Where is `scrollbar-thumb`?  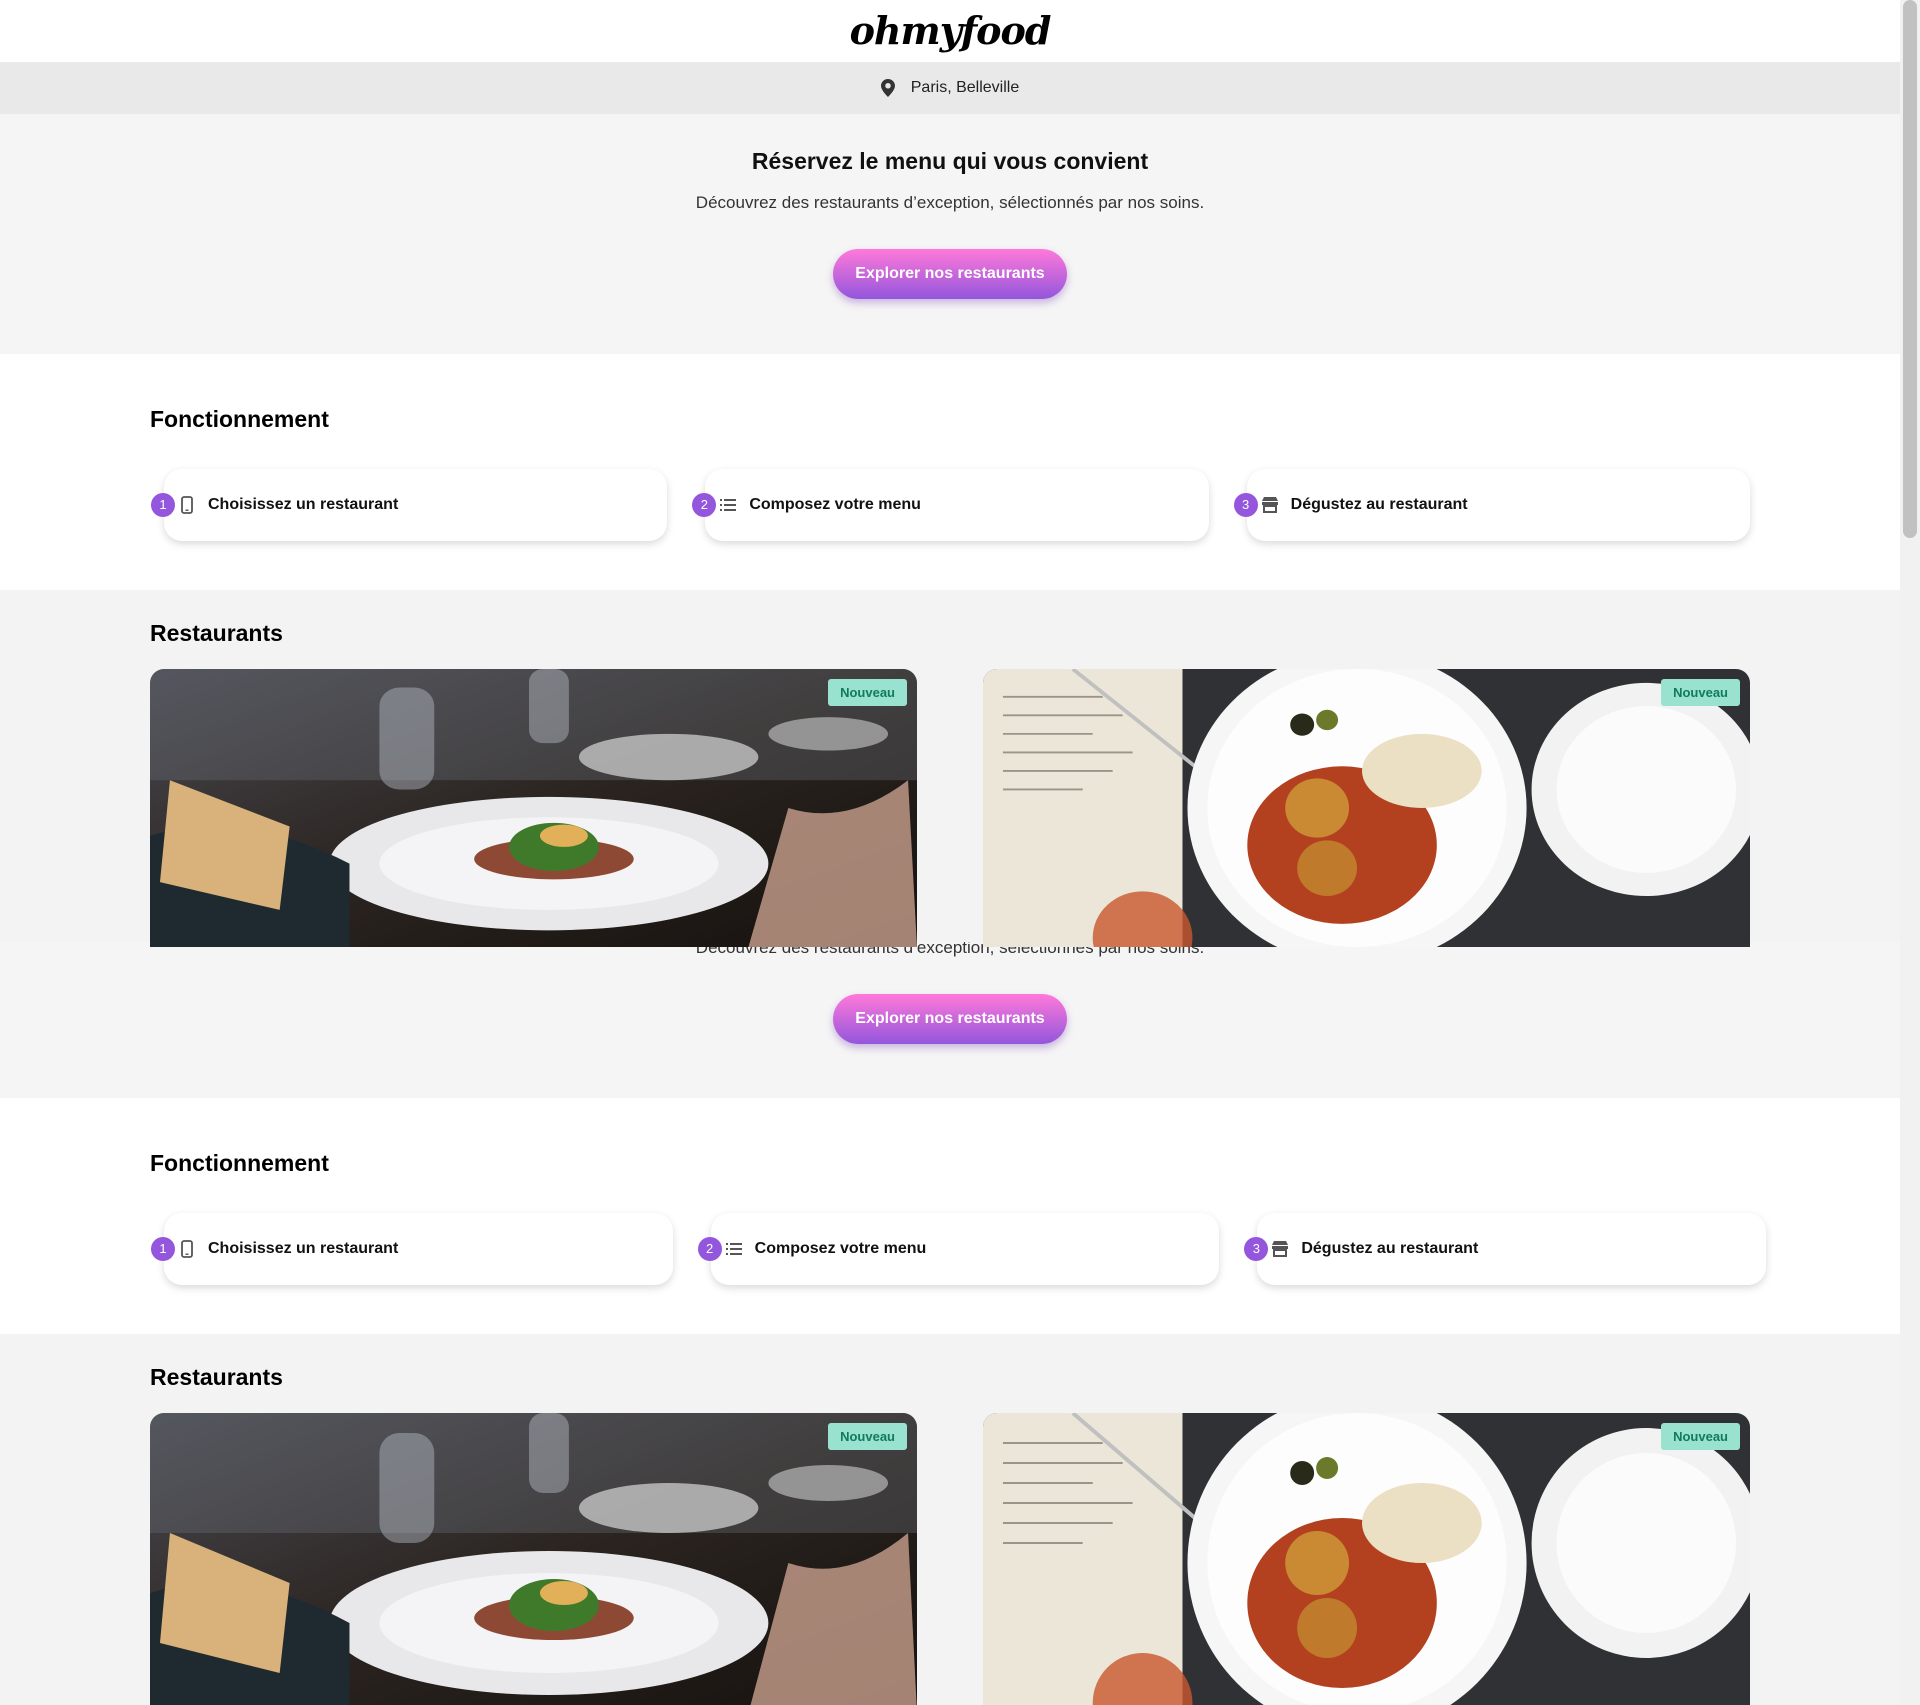
scrollbar-thumb is located at coordinates (1910, 269).